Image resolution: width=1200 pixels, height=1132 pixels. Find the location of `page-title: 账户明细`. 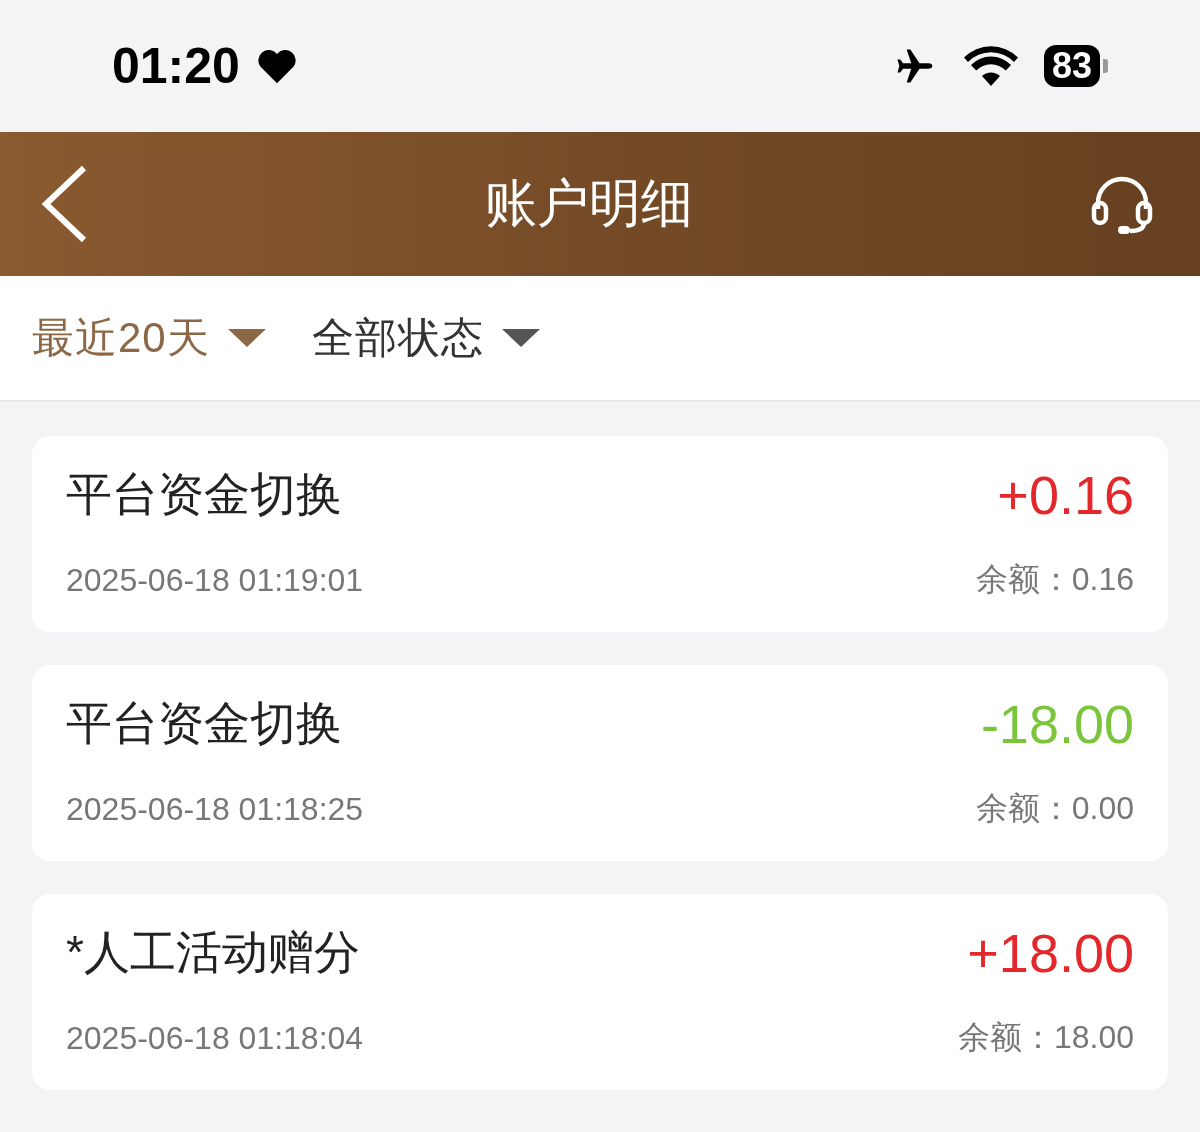

page-title: 账户明细 is located at coordinates (589, 203).